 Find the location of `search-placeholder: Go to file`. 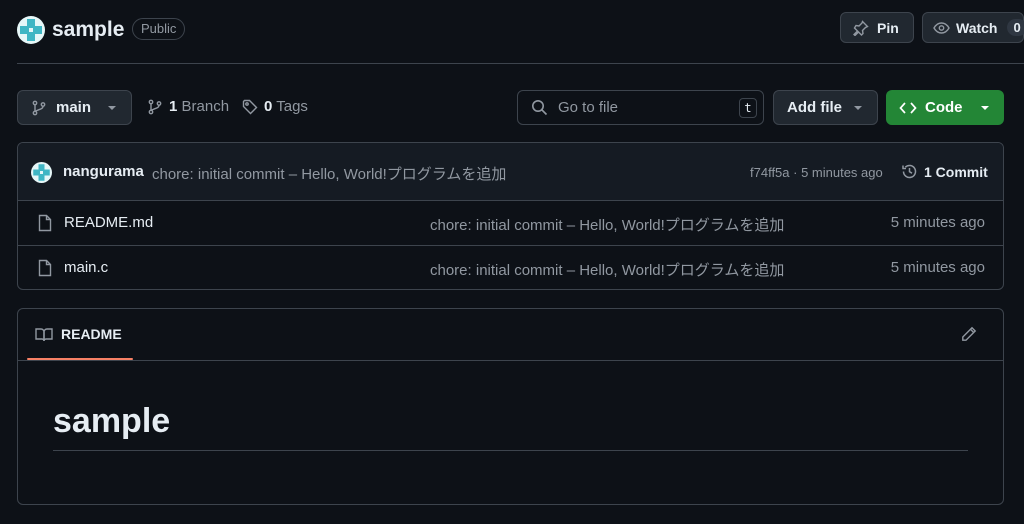

search-placeholder: Go to file is located at coordinates (588, 107).